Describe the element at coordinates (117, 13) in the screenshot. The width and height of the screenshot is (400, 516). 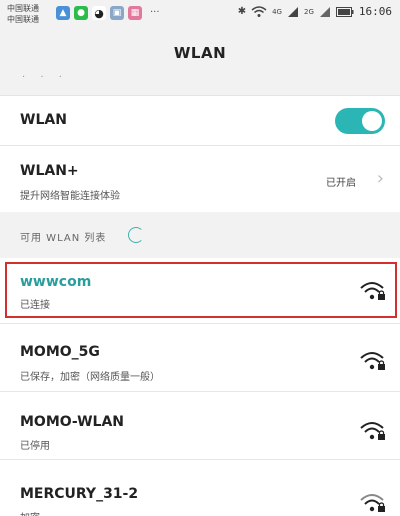
I see `gallery-icon: ▣` at that location.